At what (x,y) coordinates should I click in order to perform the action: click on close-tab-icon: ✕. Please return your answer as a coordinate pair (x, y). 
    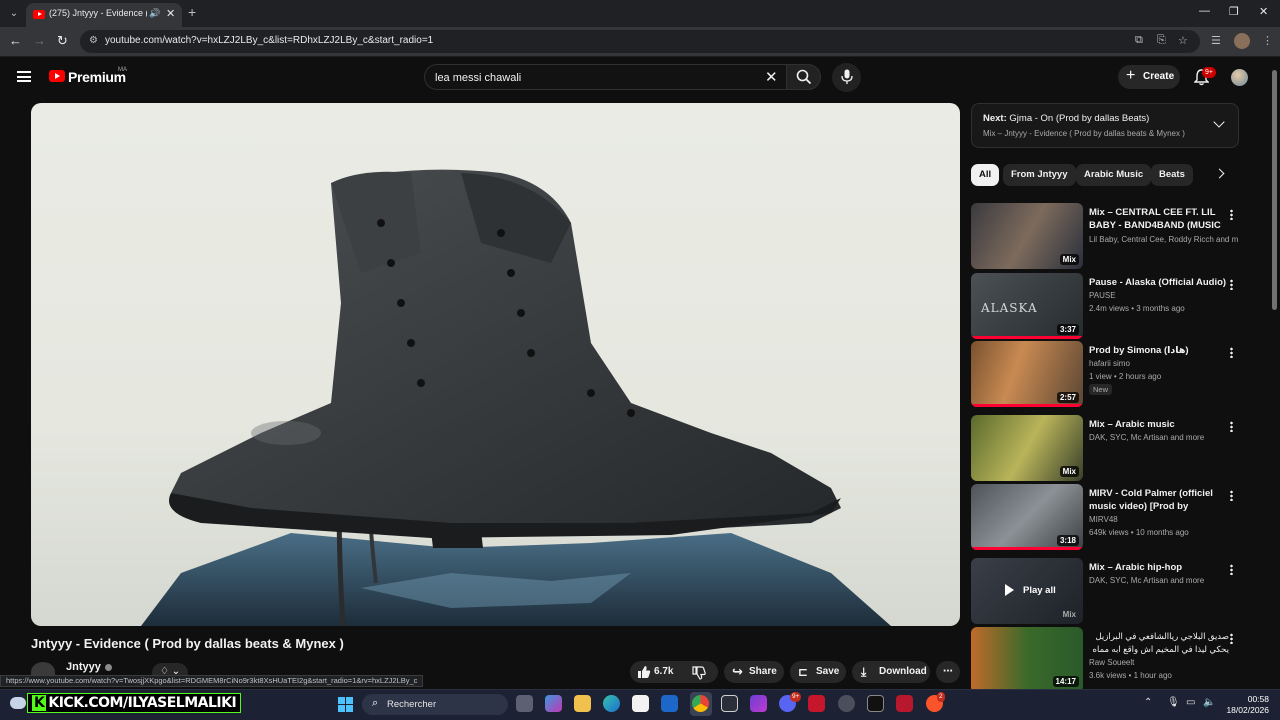
    Looking at the image, I should click on (170, 13).